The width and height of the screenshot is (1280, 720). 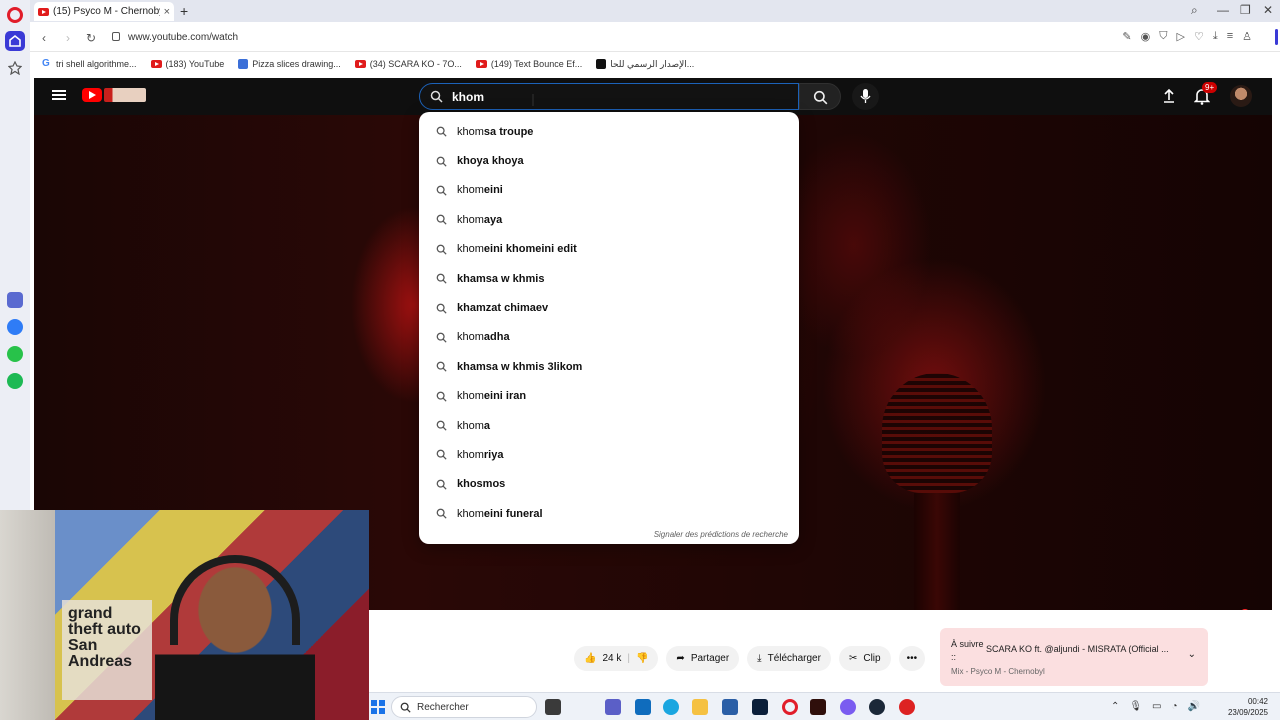 I want to click on edit-icon: ✎, so click(x=1126, y=36).